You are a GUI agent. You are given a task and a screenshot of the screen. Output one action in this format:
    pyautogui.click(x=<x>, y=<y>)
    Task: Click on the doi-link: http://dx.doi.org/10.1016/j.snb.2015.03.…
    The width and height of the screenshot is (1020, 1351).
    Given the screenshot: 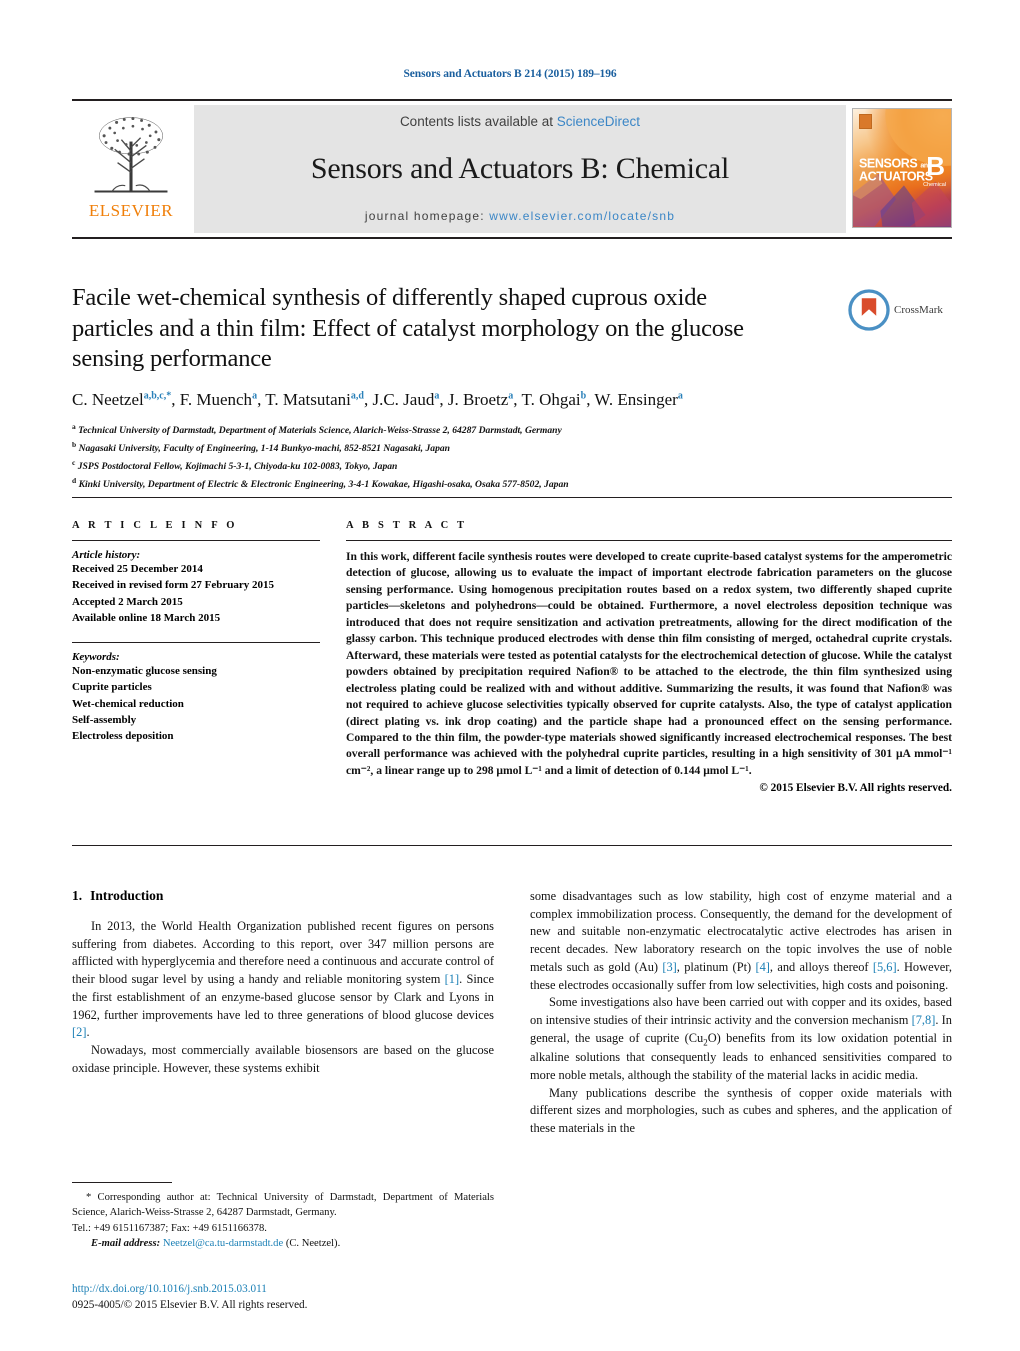 What is the action you would take?
    pyautogui.click(x=283, y=1289)
    